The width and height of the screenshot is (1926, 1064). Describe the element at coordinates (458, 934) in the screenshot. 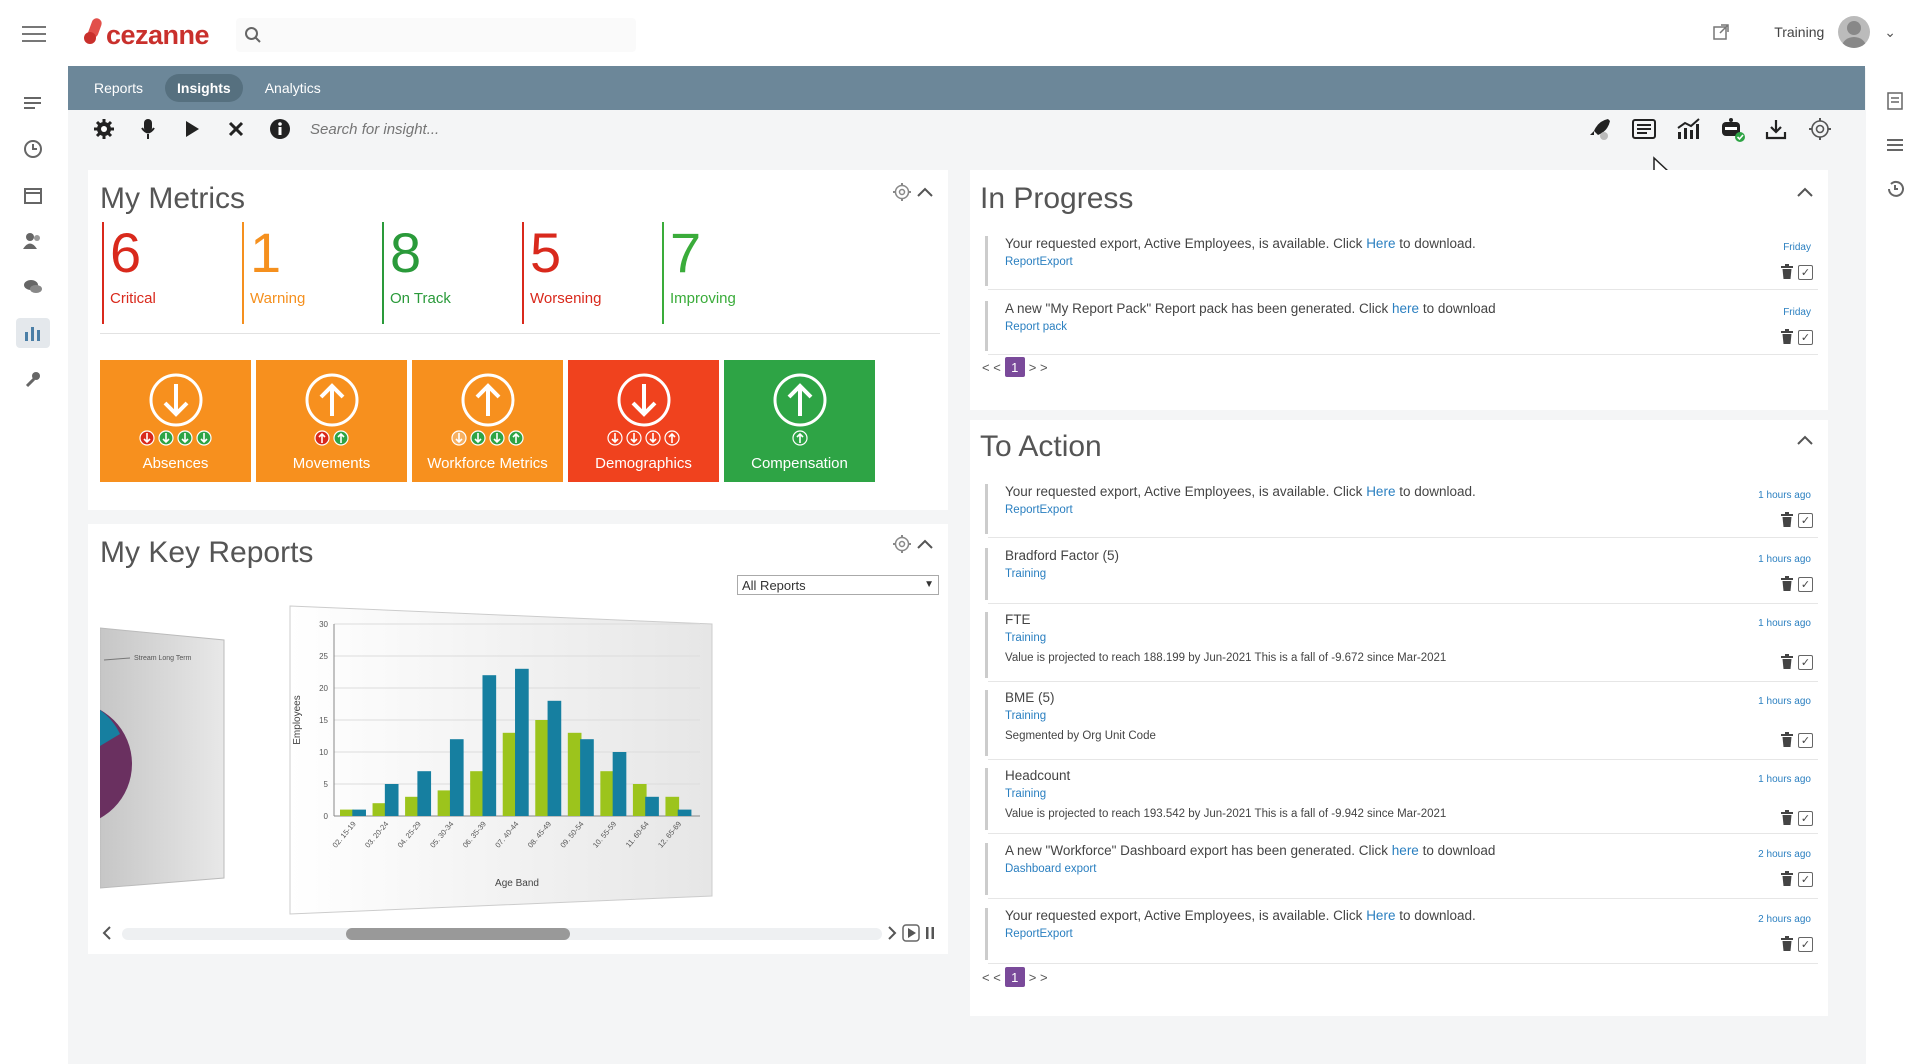

I see `scroll-thumb` at that location.